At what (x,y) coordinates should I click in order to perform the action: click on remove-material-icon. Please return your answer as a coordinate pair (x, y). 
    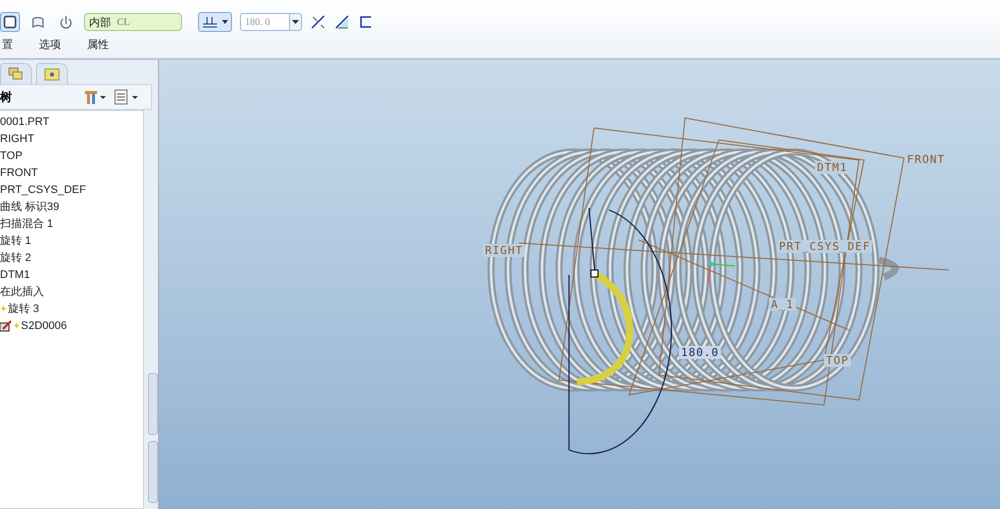
    Looking at the image, I should click on (318, 22).